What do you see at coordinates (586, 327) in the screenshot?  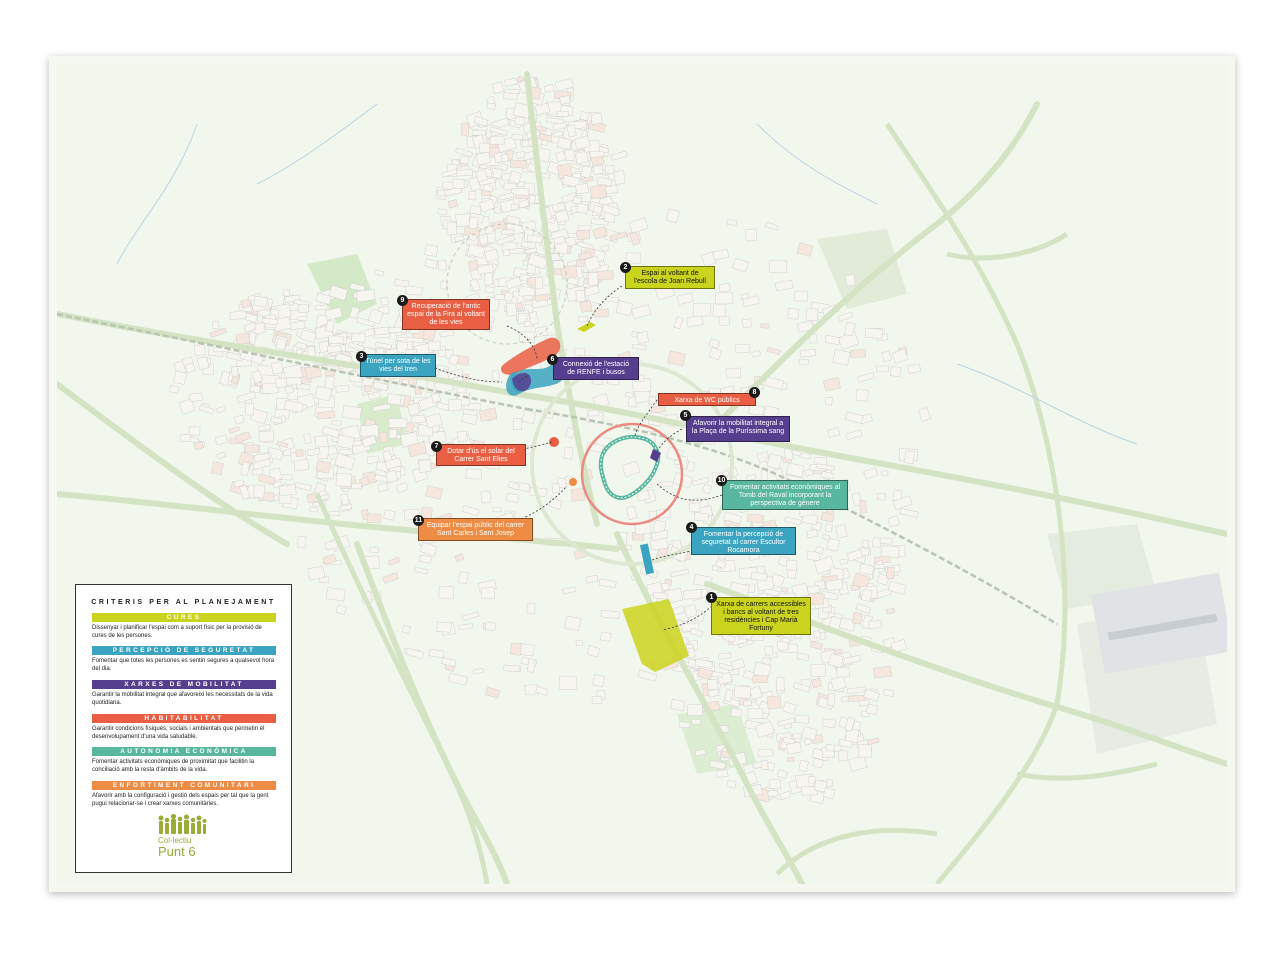 I see `area-2-school` at bounding box center [586, 327].